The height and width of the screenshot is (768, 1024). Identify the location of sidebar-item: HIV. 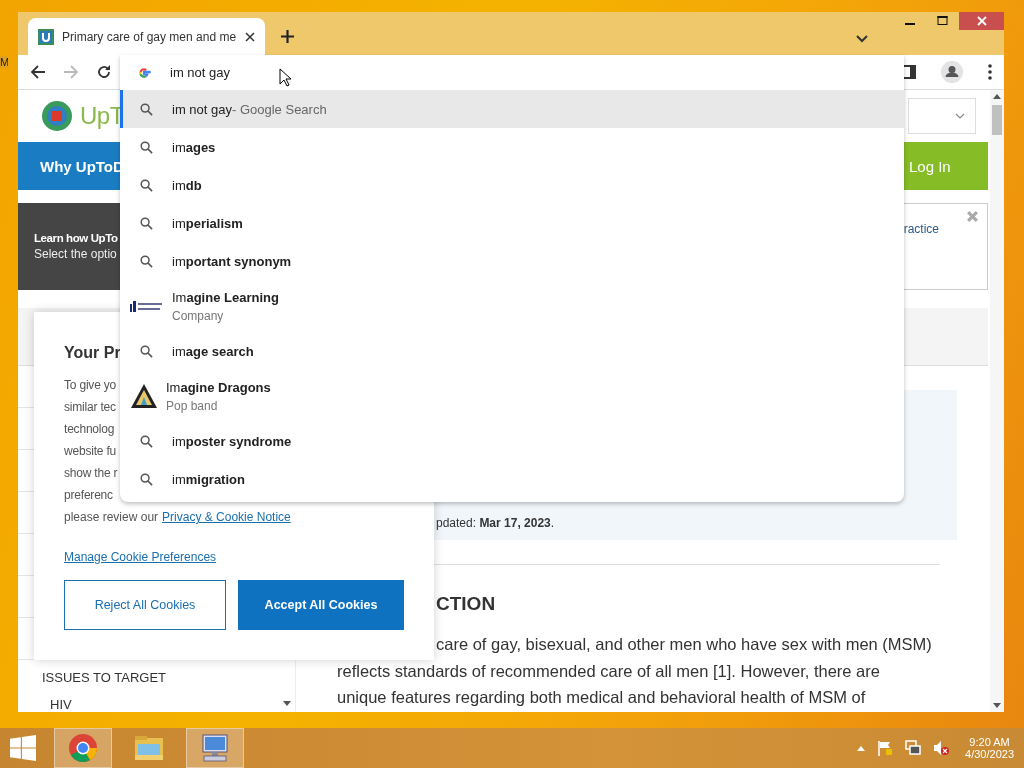
(156, 698).